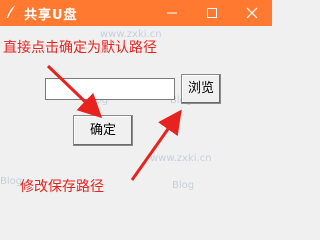 The width and height of the screenshot is (320, 240). What do you see at coordinates (80, 48) in the screenshot?
I see `annotation-default-path: 直接点击确定为默认路径` at bounding box center [80, 48].